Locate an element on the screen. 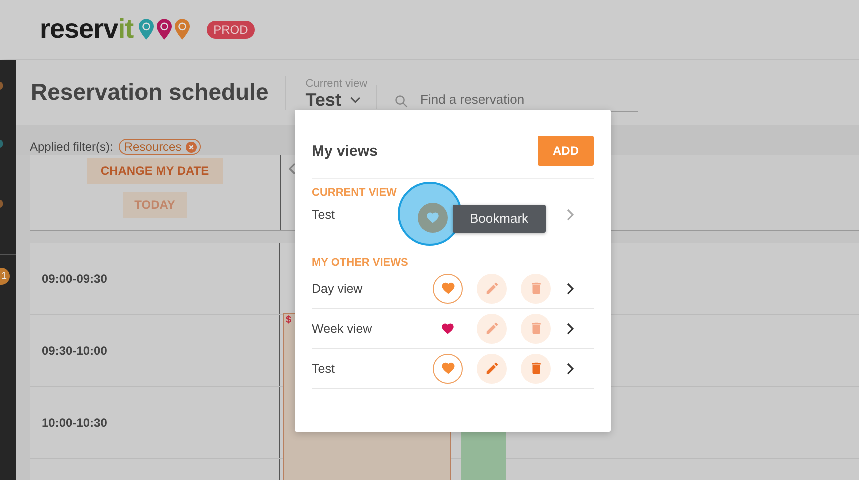 This screenshot has width=859, height=480. add-button: ADD is located at coordinates (566, 151).